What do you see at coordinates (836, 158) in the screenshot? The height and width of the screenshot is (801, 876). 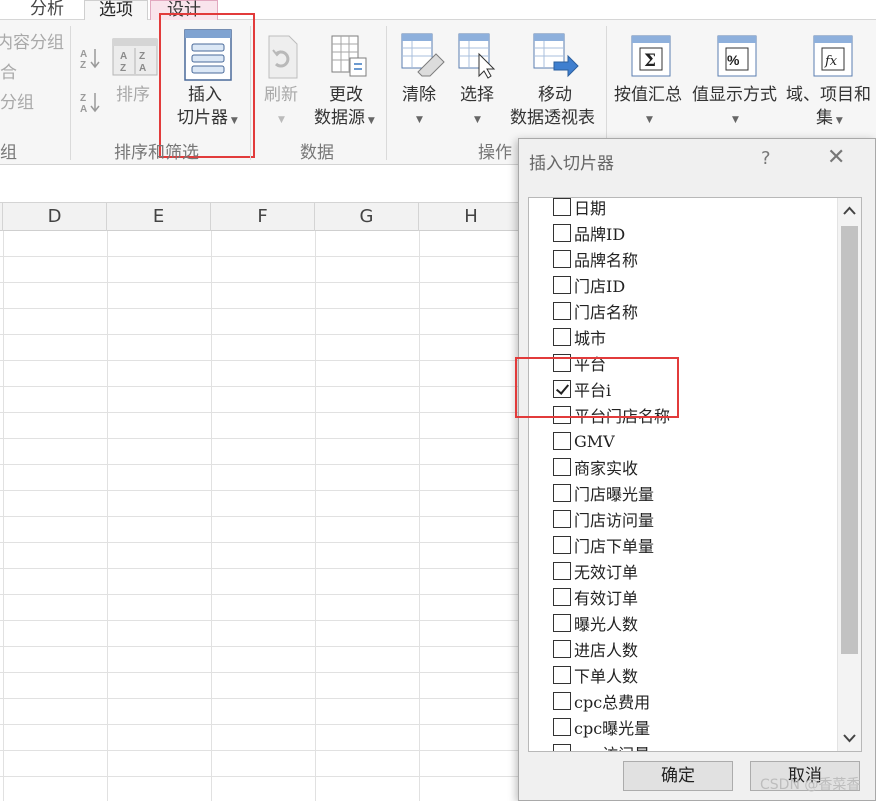 I see `close-icon: ✕` at bounding box center [836, 158].